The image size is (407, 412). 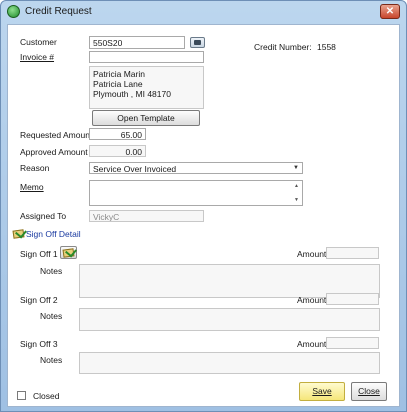 I want to click on signoff-3-notes-label: Notes, so click(x=51, y=360).